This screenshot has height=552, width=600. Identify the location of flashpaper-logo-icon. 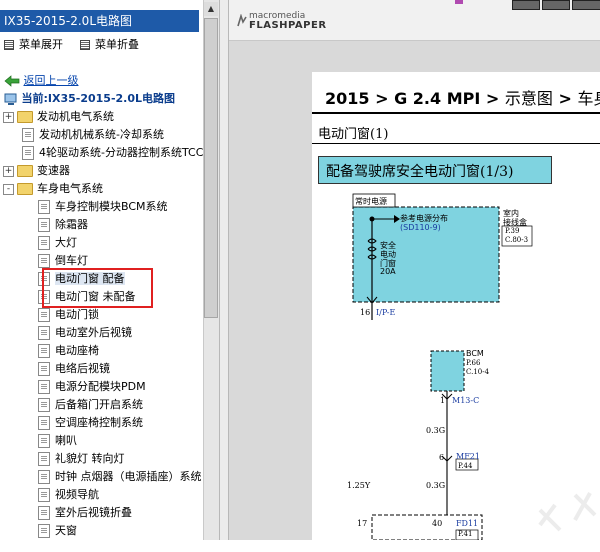
(242, 20).